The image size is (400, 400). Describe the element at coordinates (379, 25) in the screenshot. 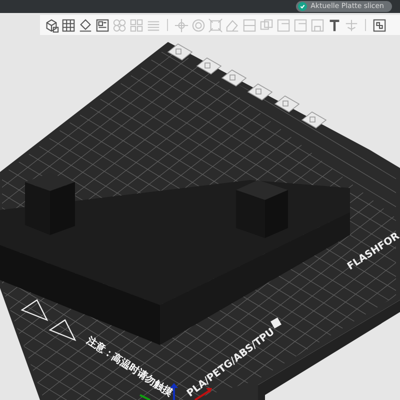

I see `assembly-tool` at that location.